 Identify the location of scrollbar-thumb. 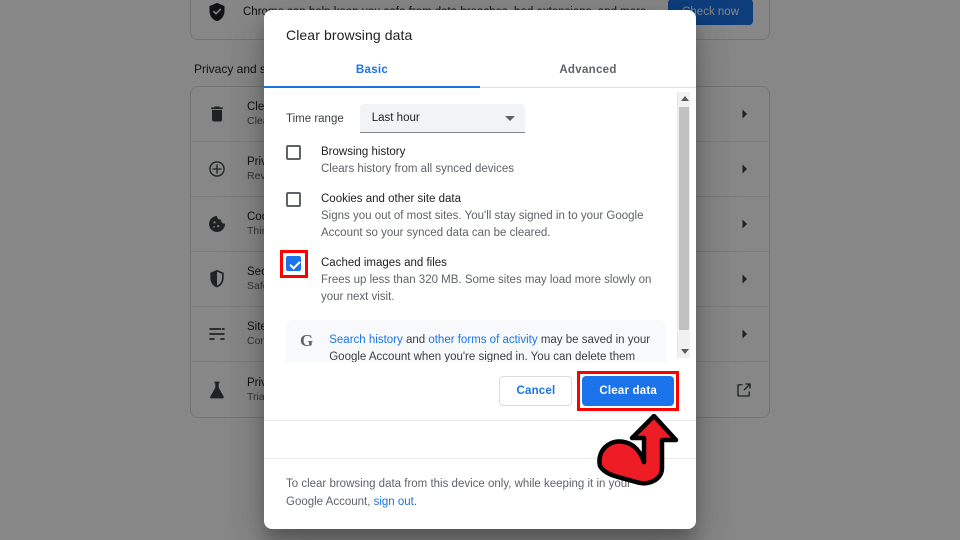
(684, 218).